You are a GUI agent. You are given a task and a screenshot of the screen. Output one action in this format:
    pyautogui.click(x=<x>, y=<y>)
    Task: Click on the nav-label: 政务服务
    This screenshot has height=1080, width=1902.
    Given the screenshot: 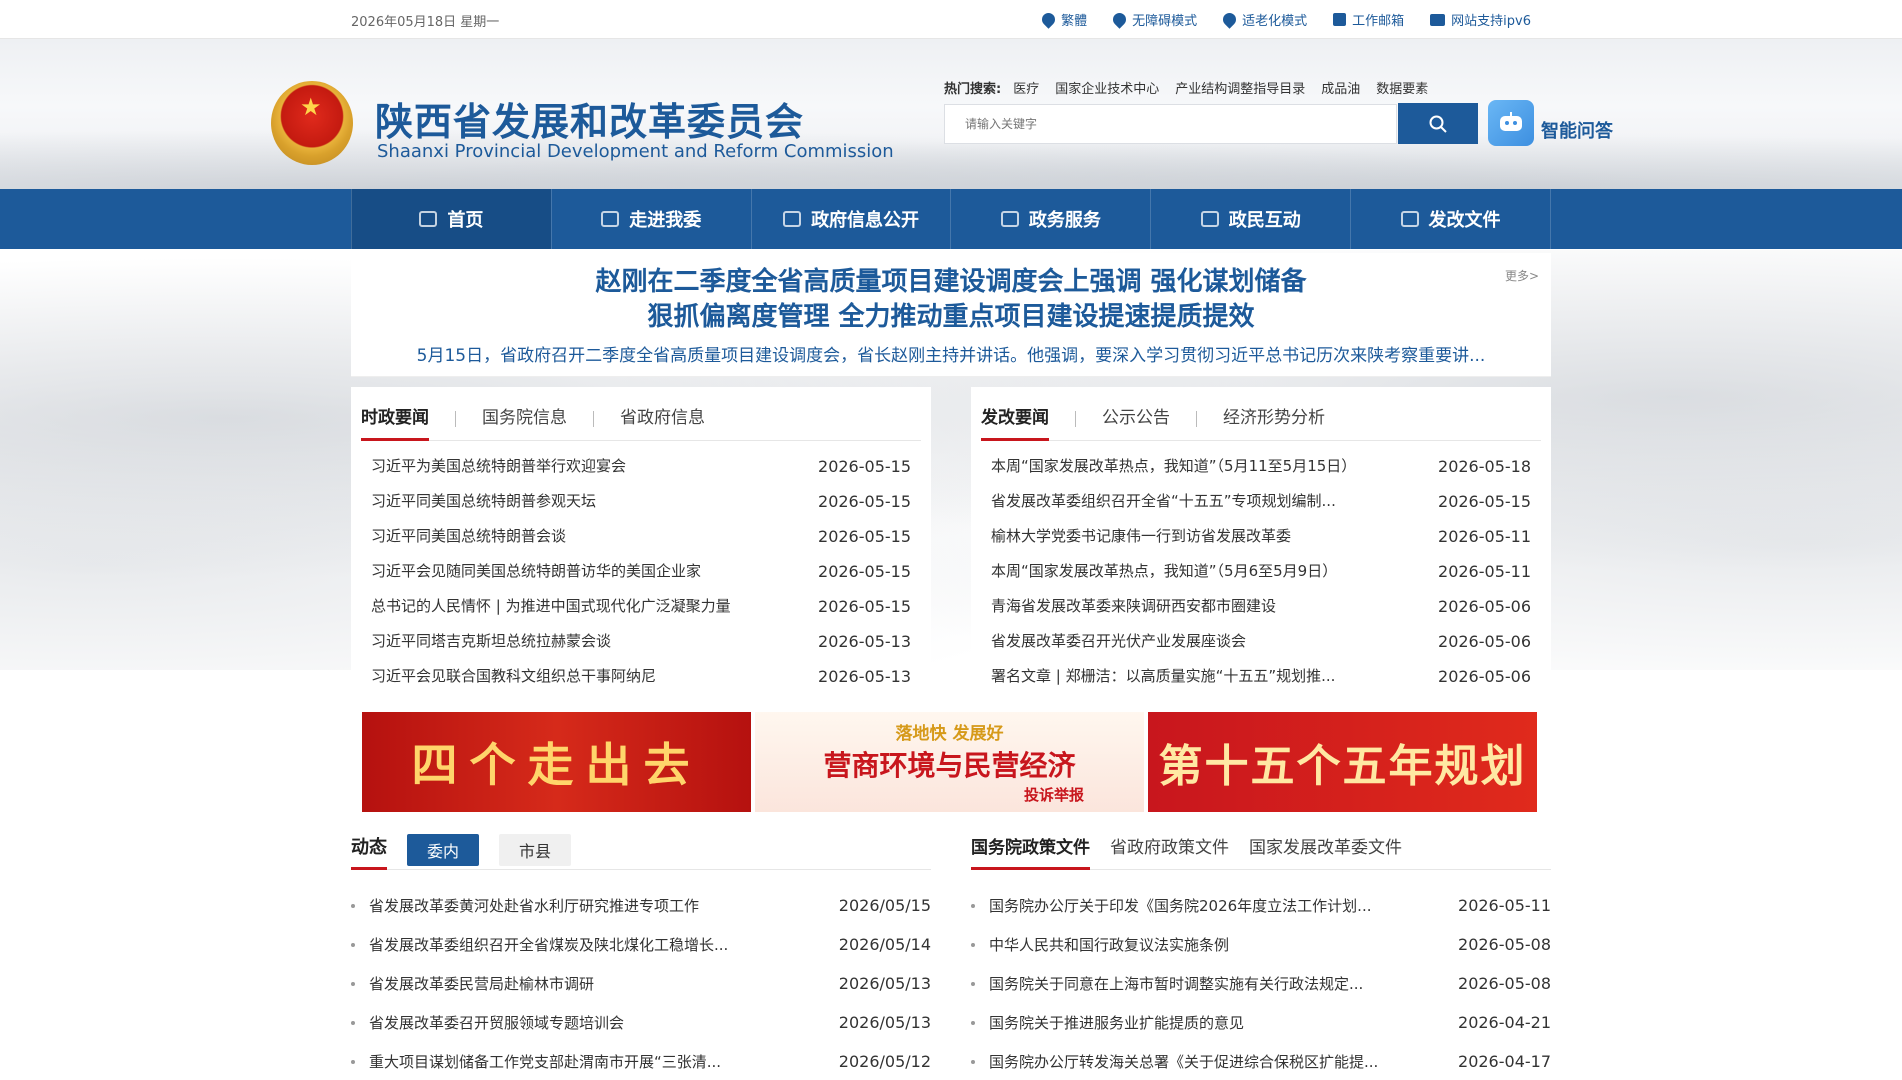 What is the action you would take?
    pyautogui.click(x=1064, y=220)
    